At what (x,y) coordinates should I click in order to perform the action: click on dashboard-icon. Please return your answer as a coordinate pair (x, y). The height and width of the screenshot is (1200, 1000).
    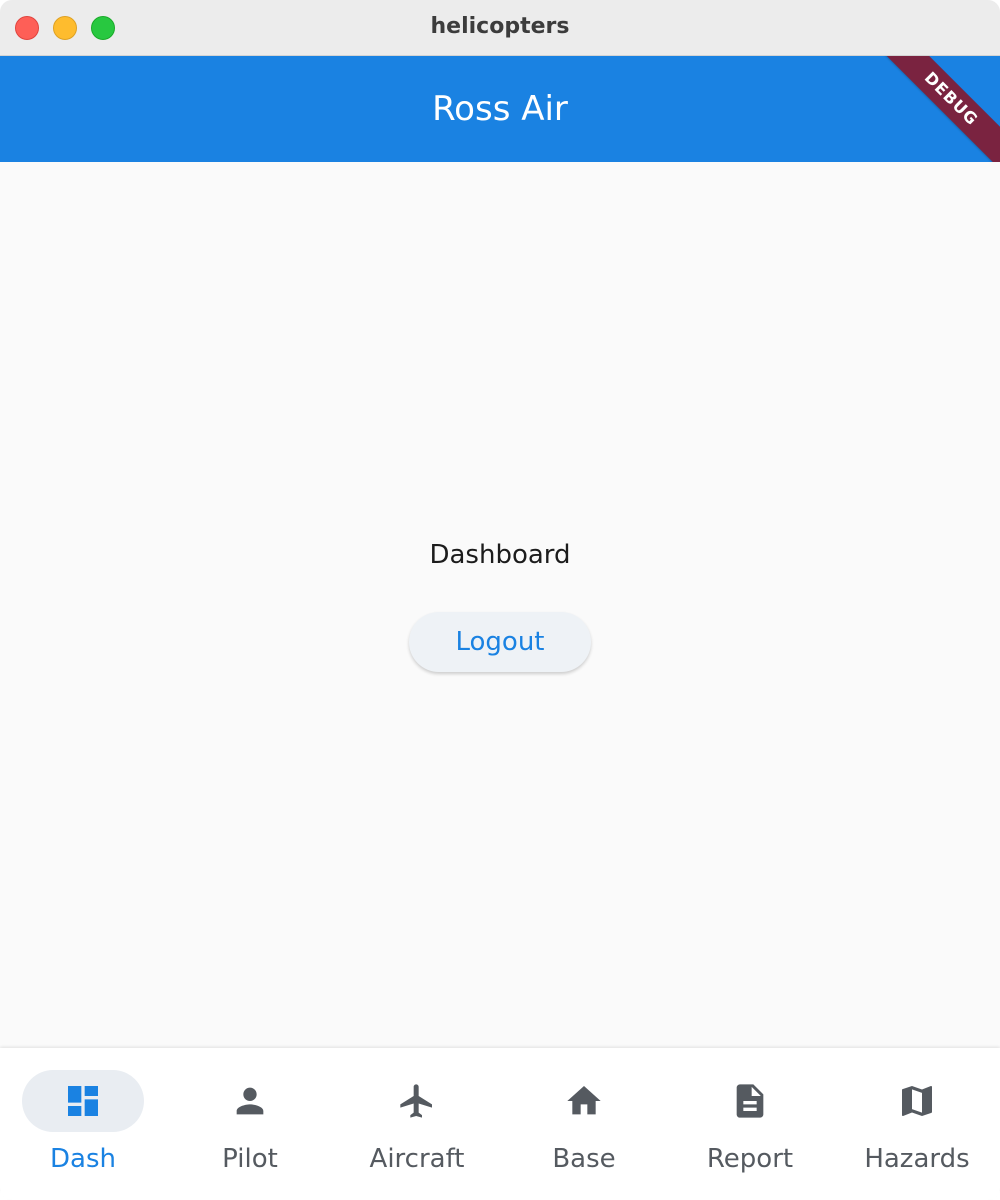
    Looking at the image, I should click on (83, 1101).